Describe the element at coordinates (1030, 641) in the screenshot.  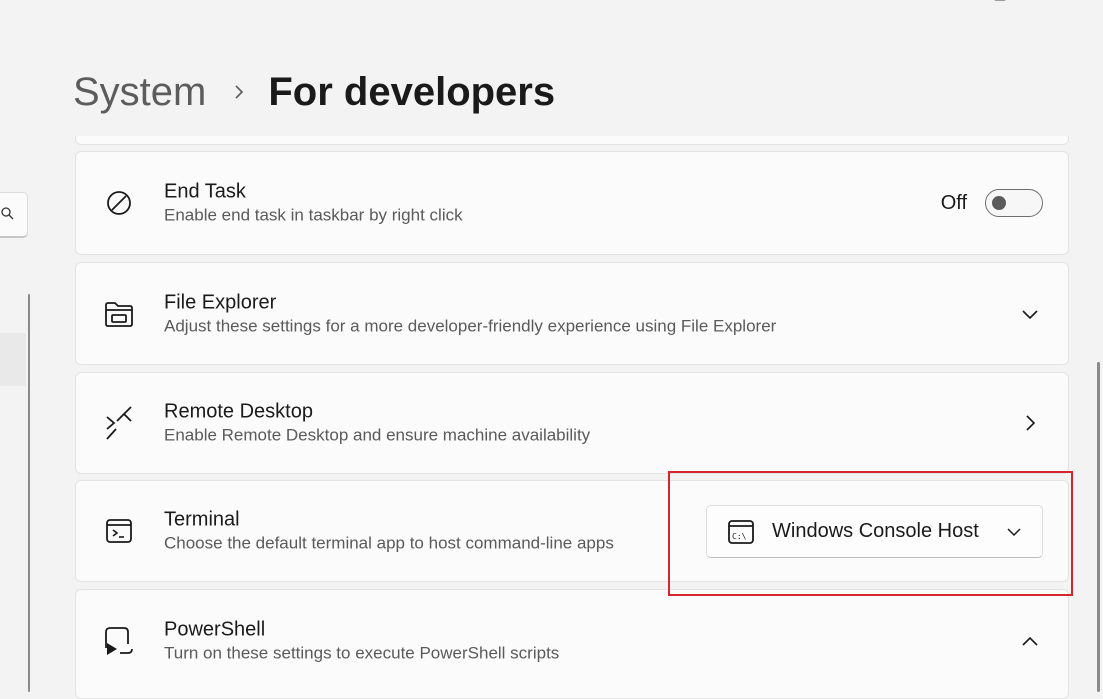
I see `chevron-up-icon` at that location.